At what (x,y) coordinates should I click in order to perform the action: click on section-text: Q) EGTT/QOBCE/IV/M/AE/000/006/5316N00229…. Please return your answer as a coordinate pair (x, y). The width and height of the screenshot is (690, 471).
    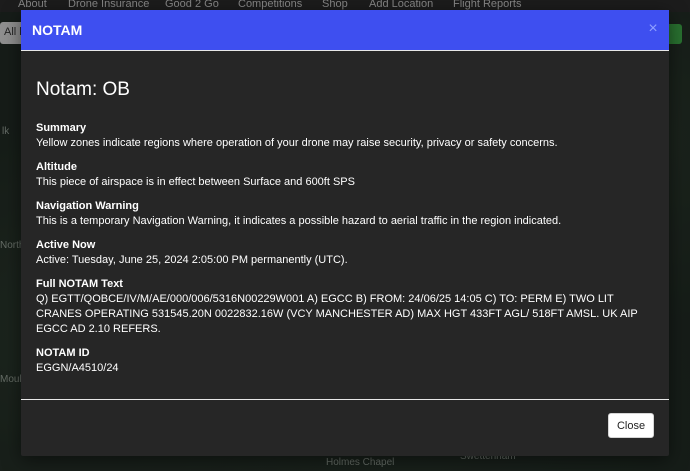
    Looking at the image, I should click on (337, 314).